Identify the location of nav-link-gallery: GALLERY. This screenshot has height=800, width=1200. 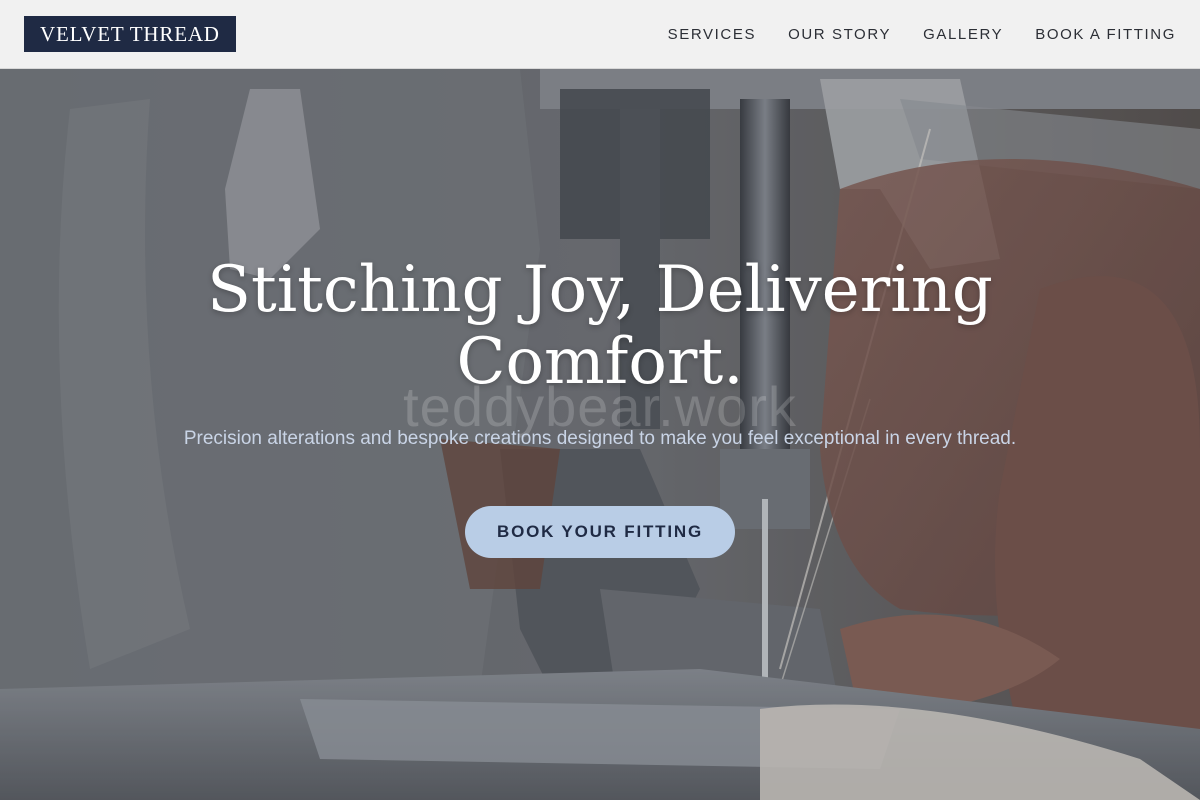
(963, 34).